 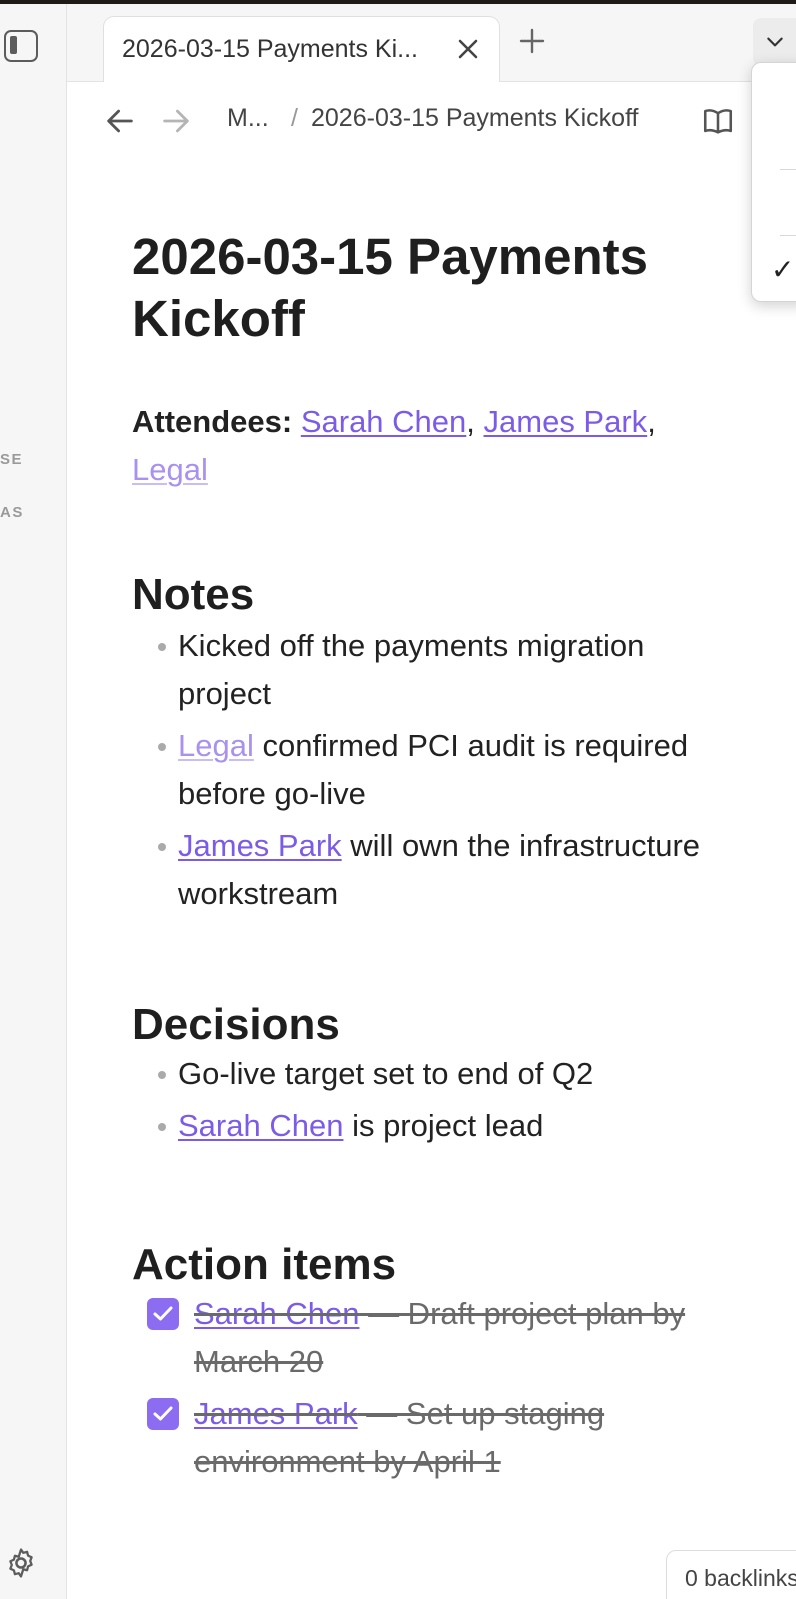 I want to click on note-link-james-park: James Park, so click(x=260, y=845).